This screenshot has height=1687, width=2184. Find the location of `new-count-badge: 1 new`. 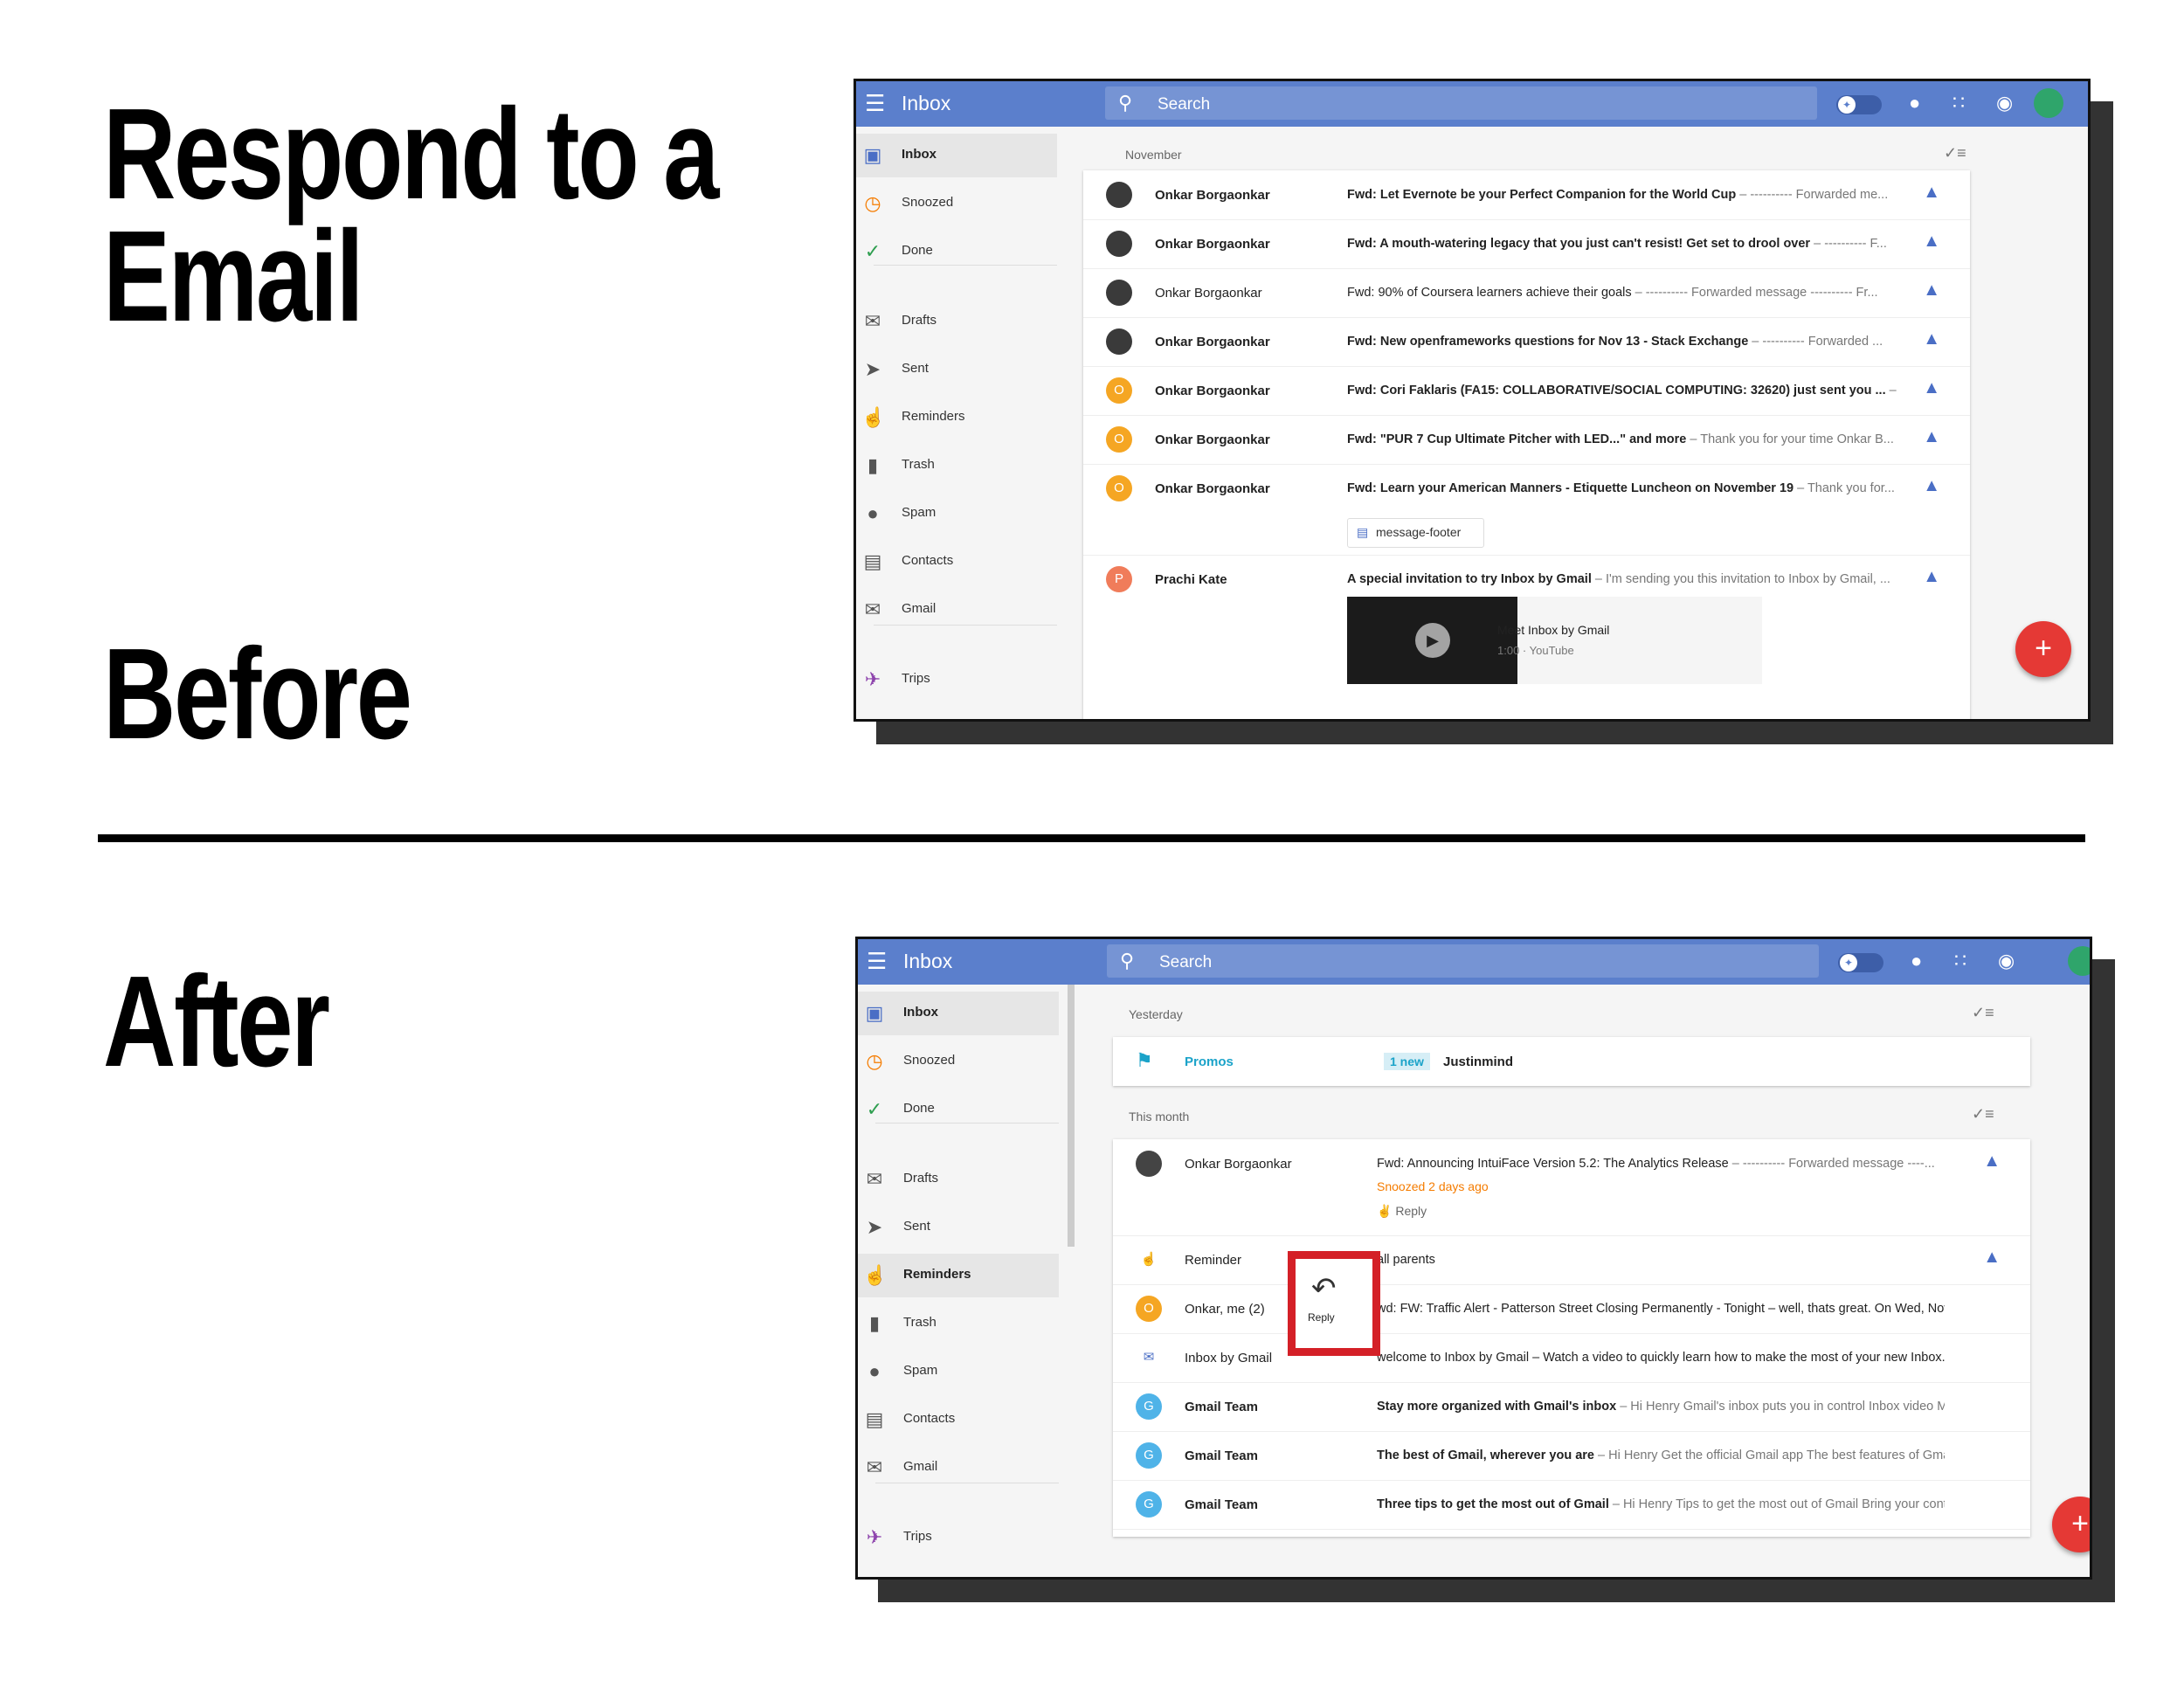

new-count-badge: 1 new is located at coordinates (1407, 1061).